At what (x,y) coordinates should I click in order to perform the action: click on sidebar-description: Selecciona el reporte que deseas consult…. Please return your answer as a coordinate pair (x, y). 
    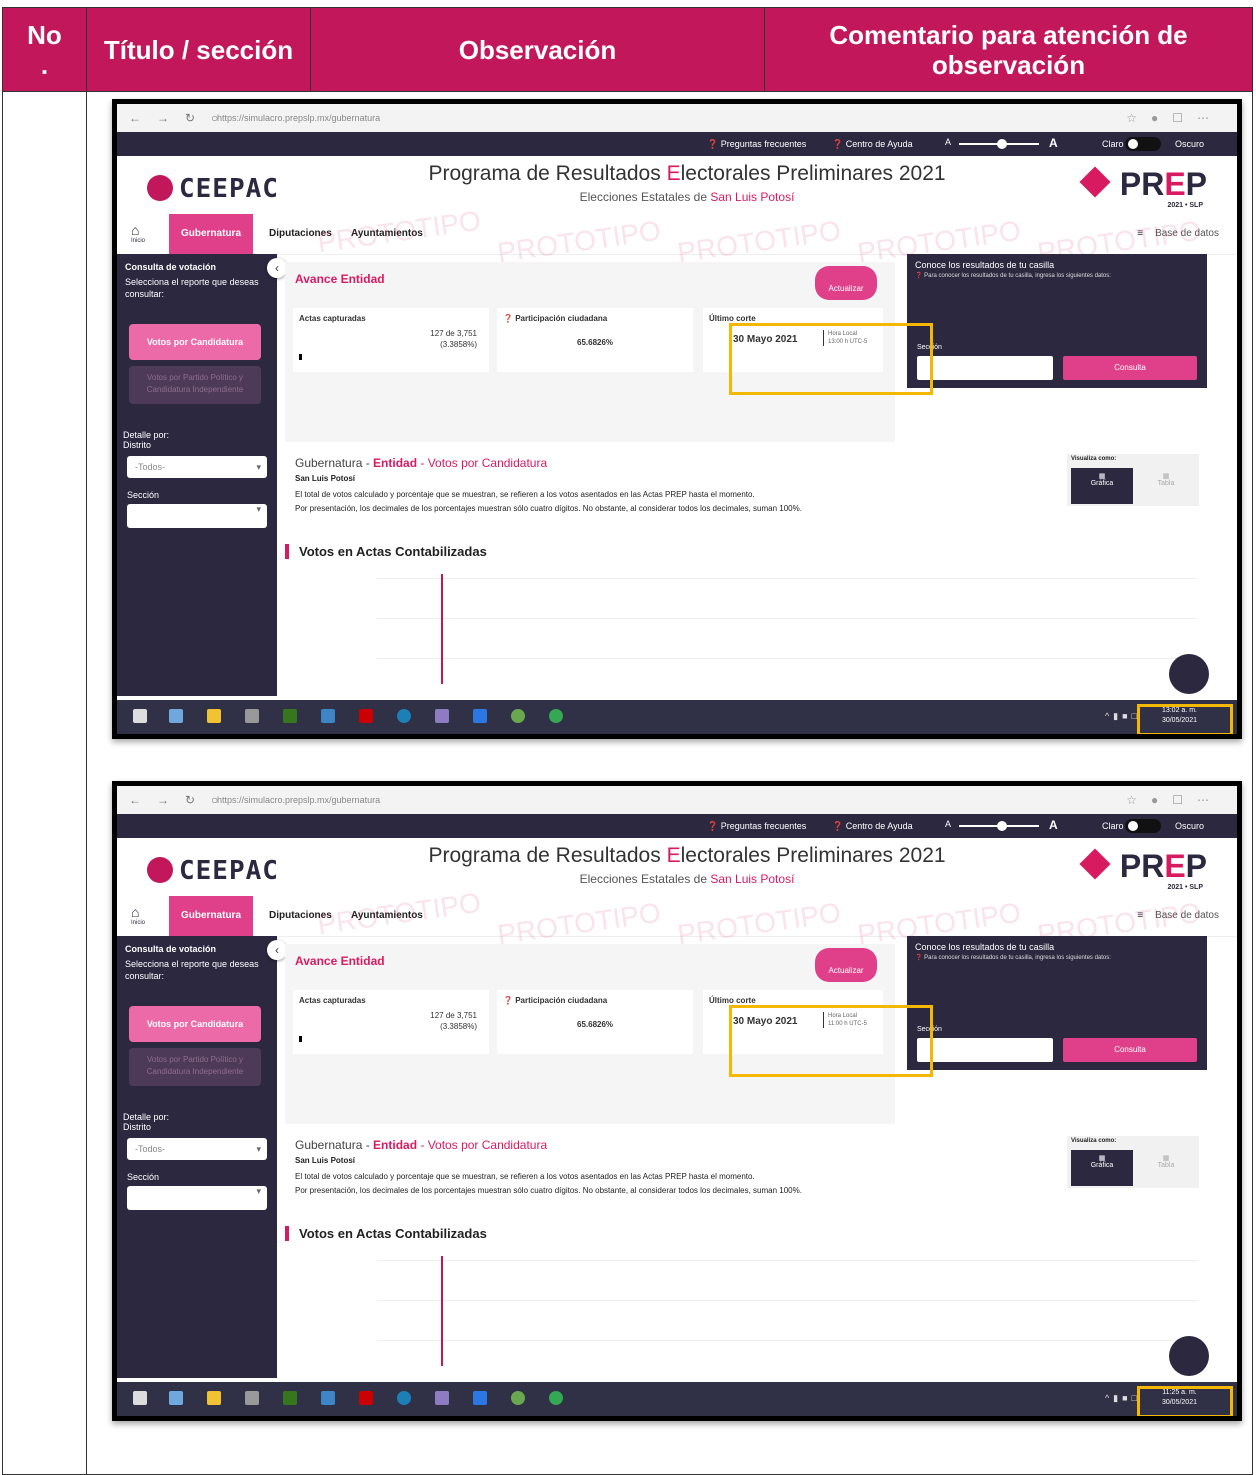
    Looking at the image, I should click on (192, 288).